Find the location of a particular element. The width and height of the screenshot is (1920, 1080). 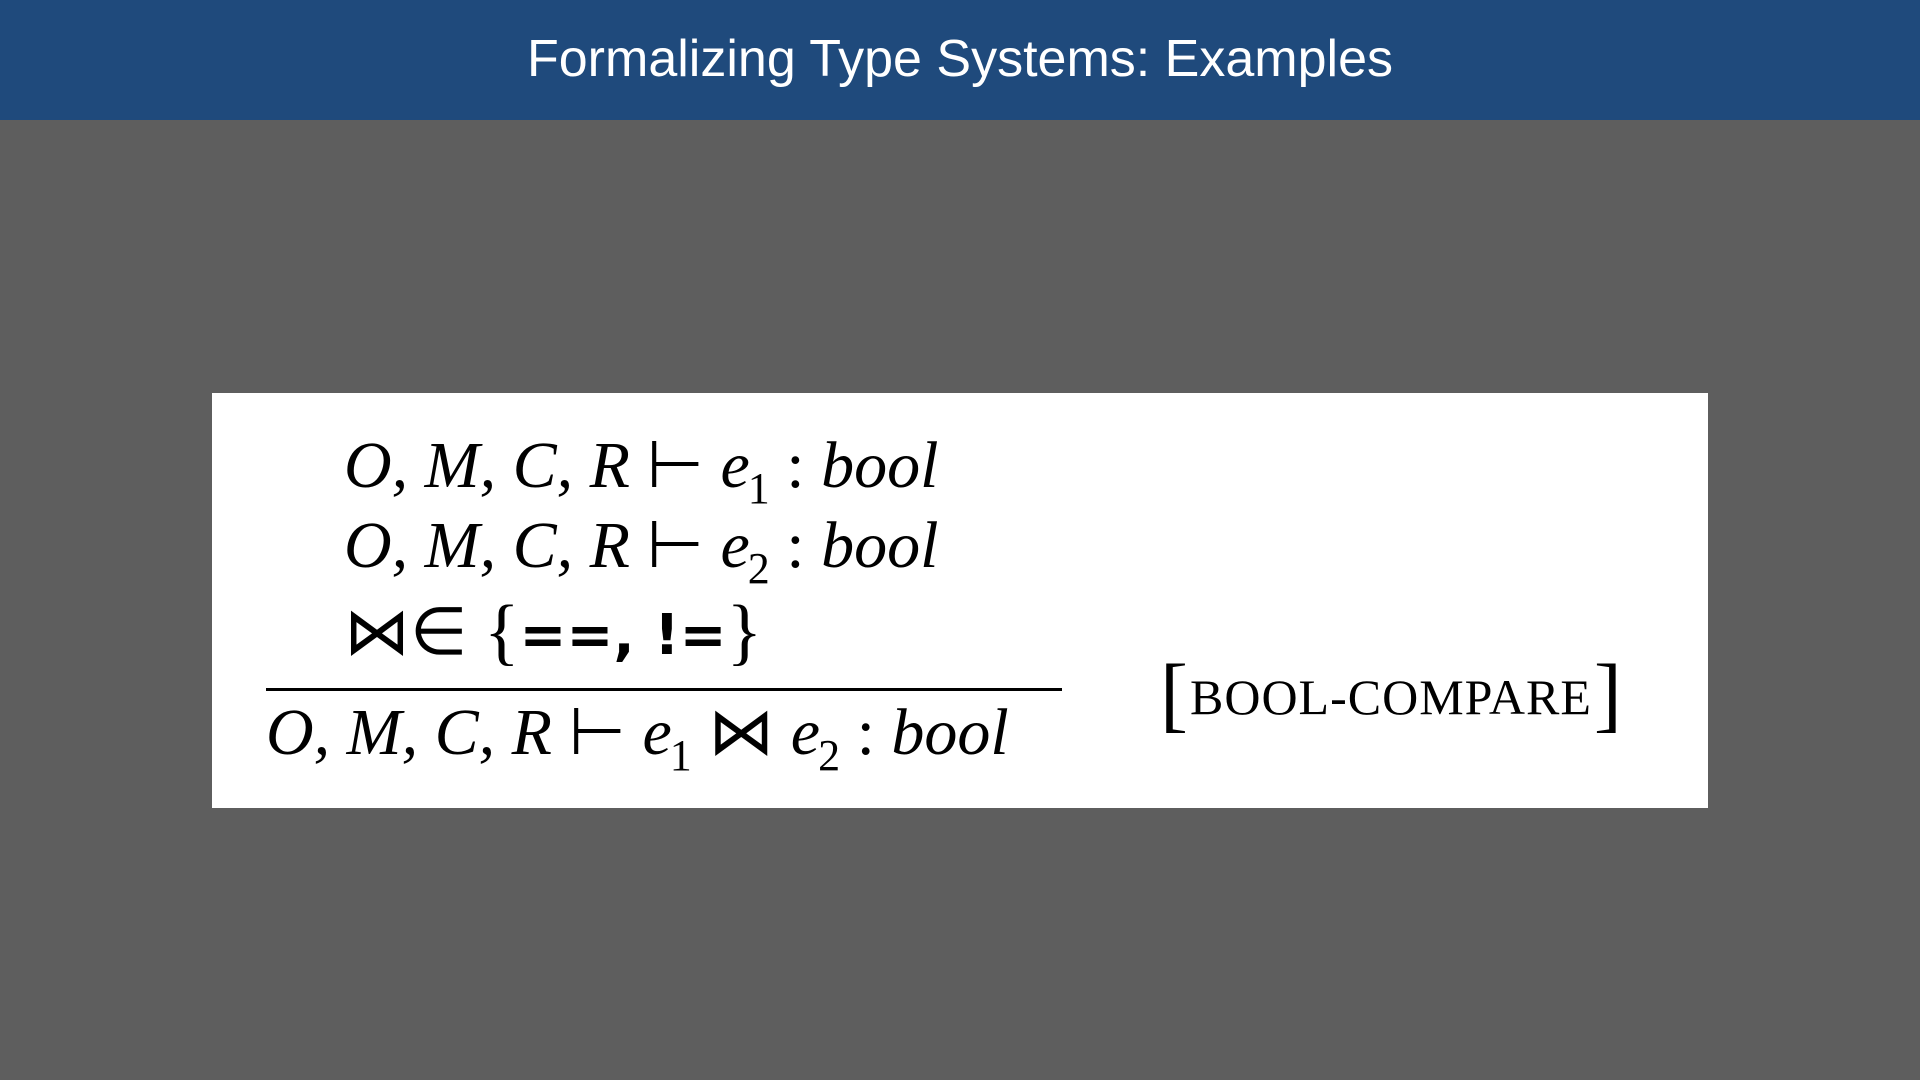

close-bracket: ] is located at coordinates (1607, 694).